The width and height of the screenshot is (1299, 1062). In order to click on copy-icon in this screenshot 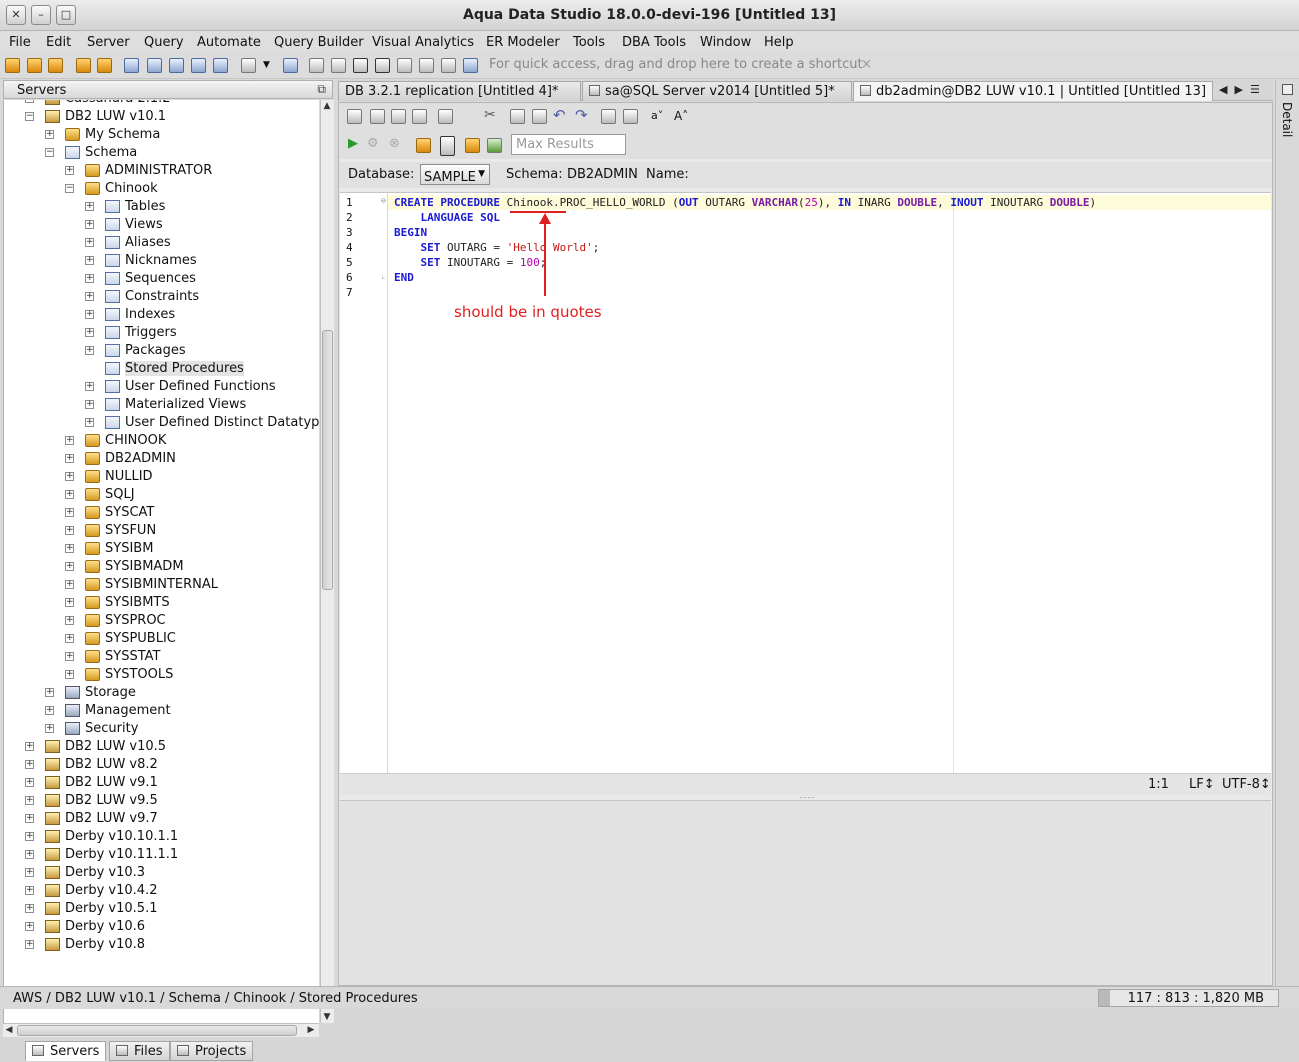, I will do `click(517, 116)`.